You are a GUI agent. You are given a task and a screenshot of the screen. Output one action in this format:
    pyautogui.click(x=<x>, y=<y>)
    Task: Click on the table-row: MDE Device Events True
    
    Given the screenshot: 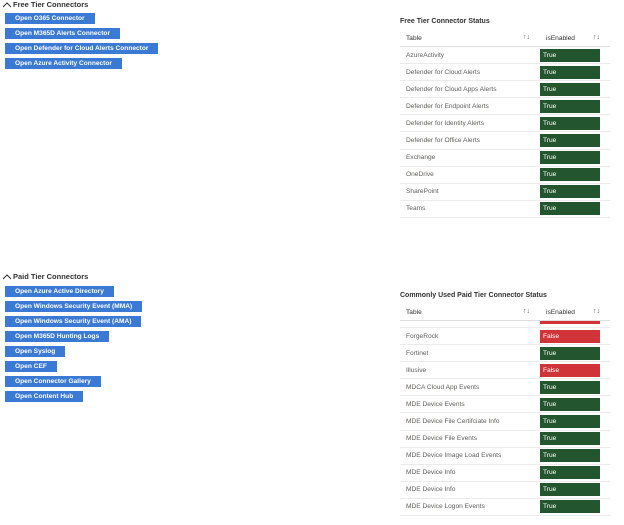 What is the action you would take?
    pyautogui.click(x=505, y=404)
    